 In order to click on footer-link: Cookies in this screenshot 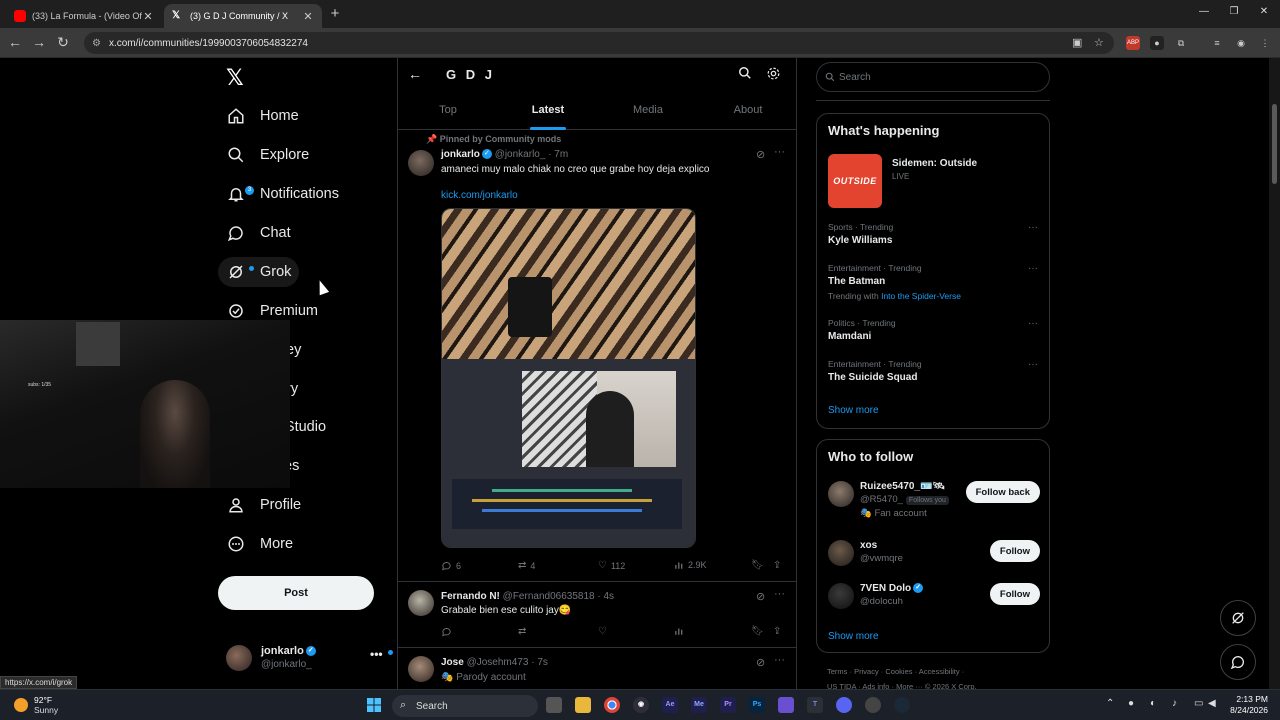, I will do `click(898, 671)`.